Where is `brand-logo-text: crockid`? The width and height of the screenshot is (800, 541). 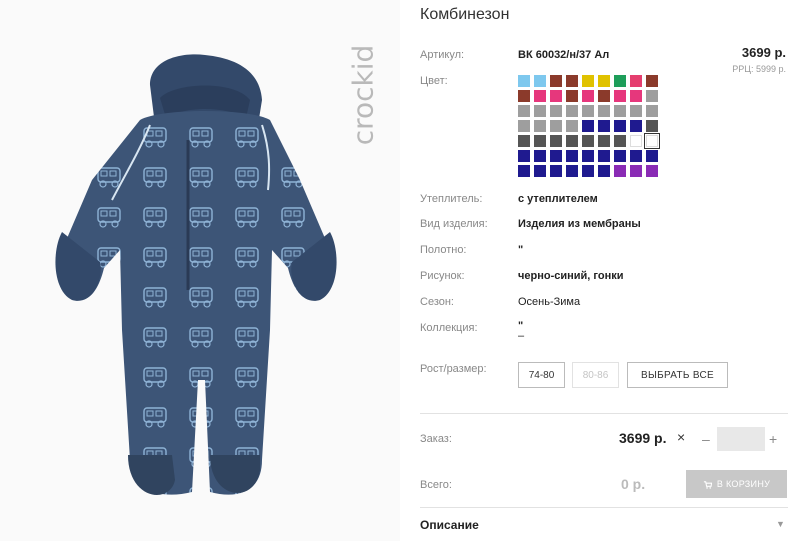
brand-logo-text: crockid is located at coordinates (363, 95).